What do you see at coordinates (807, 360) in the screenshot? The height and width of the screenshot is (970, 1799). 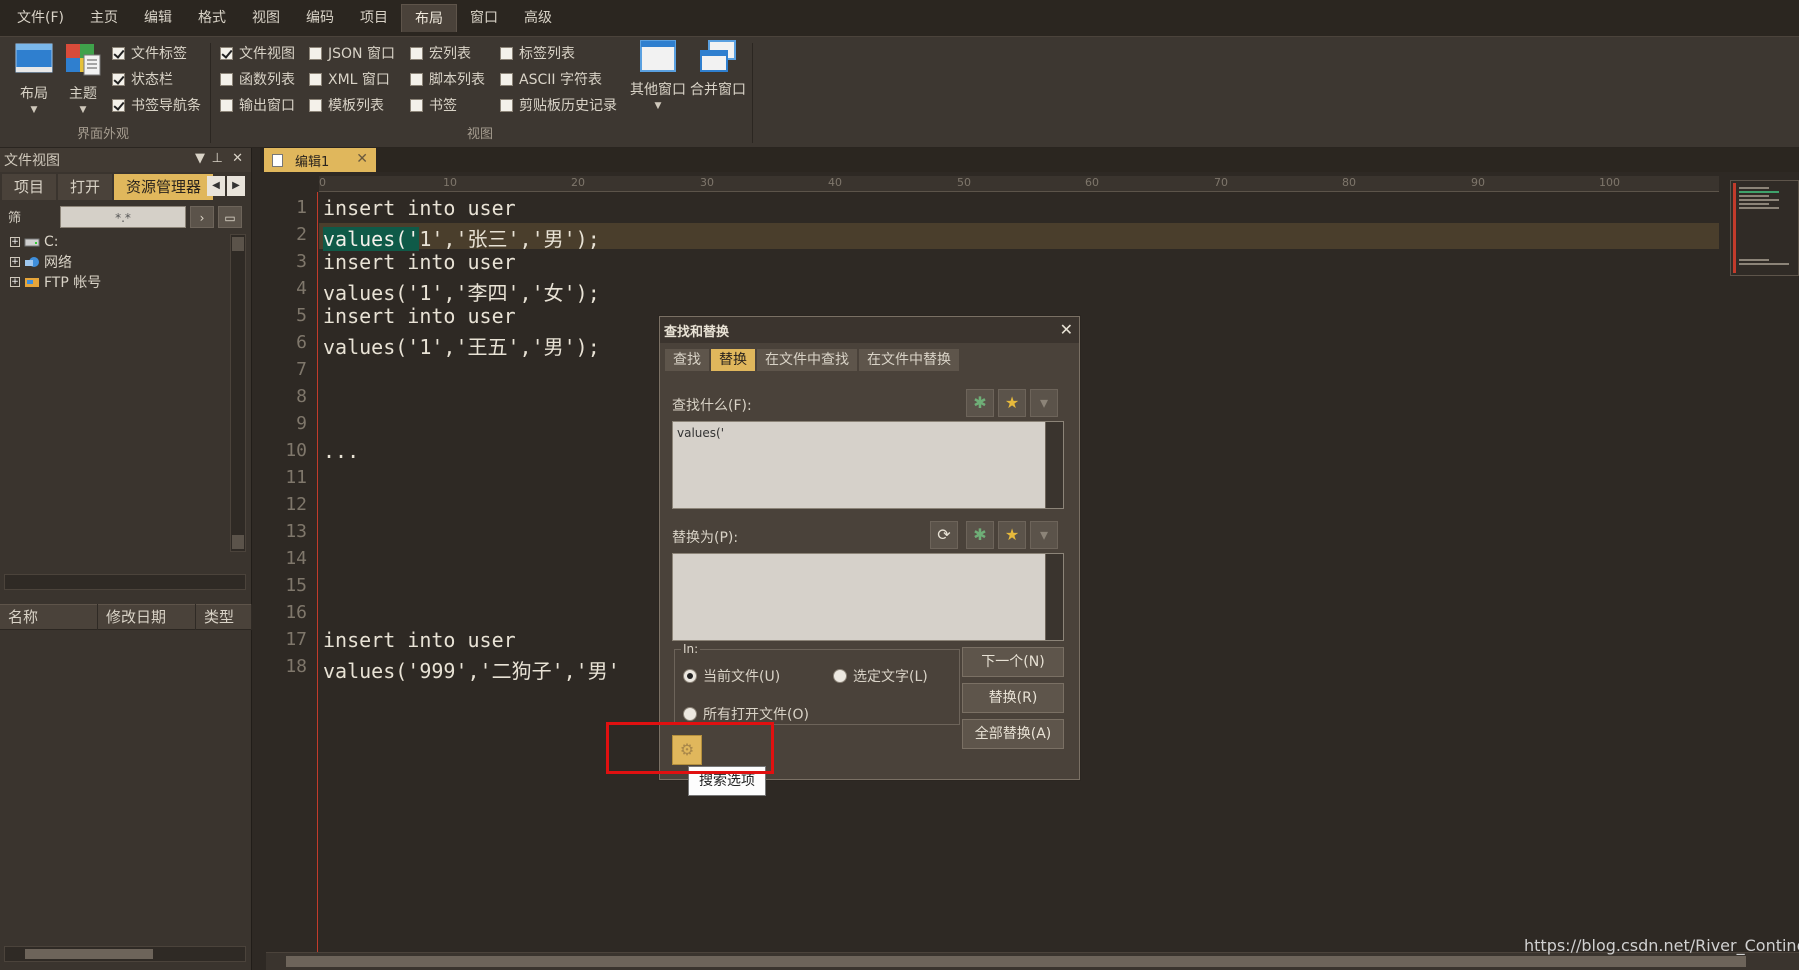 I see `tab-find-in-files: 在文件中查找` at bounding box center [807, 360].